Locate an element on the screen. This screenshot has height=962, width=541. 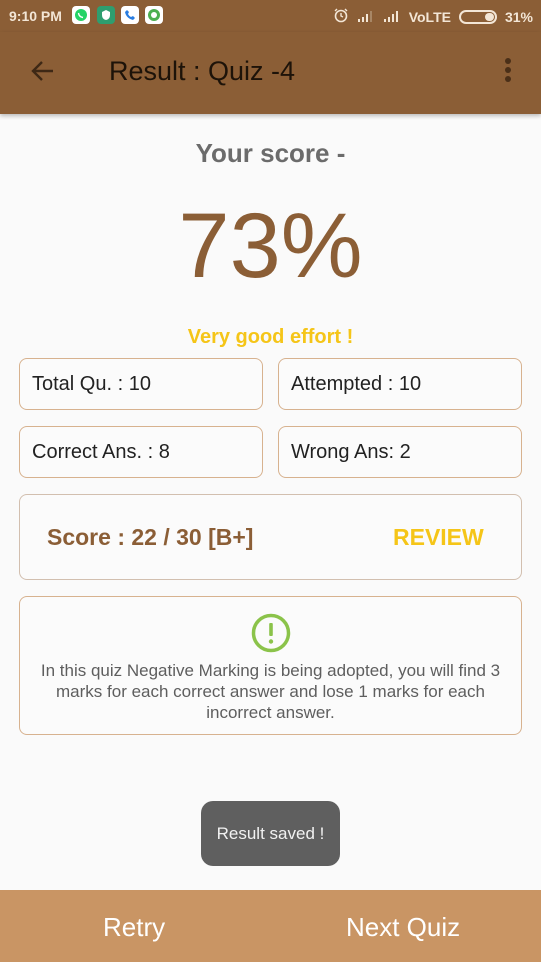
app-bar: Result : Quiz -4 is located at coordinates (270, 73).